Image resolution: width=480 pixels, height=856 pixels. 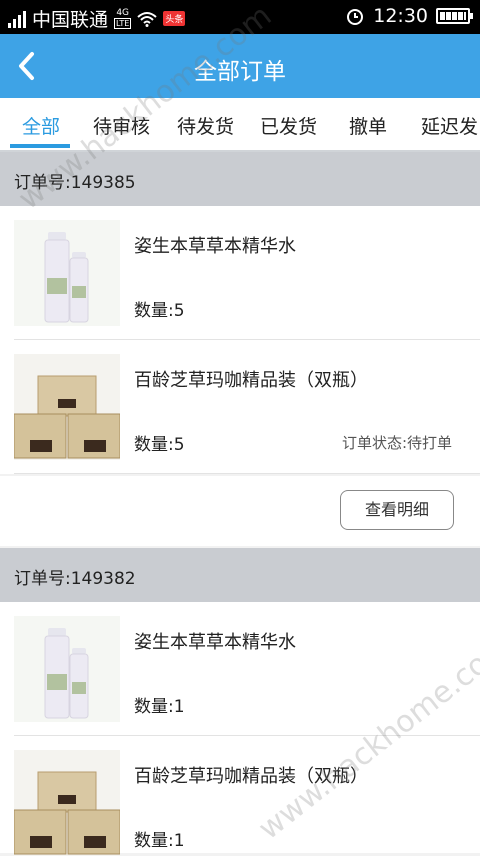 What do you see at coordinates (240, 17) in the screenshot?
I see `status-bar: 中国联通 4G LTE 头条 12:30` at bounding box center [240, 17].